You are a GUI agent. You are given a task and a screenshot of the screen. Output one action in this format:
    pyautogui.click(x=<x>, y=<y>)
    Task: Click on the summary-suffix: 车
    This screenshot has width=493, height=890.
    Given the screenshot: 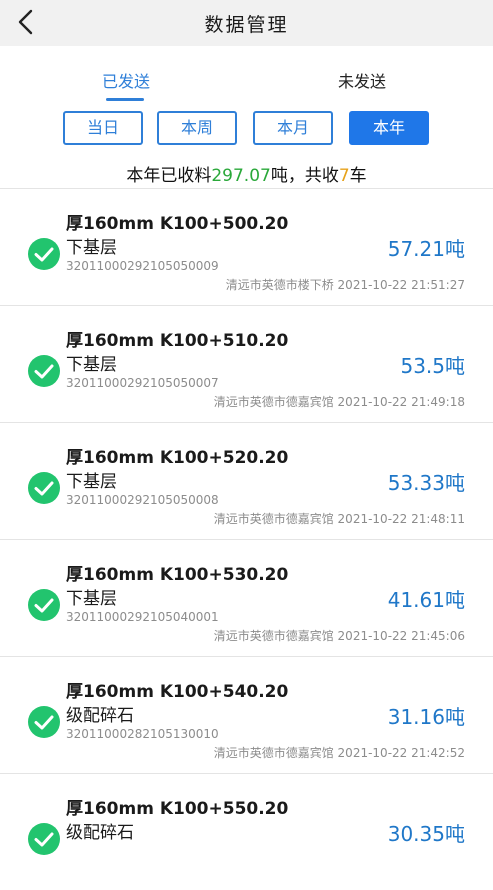 What is the action you would take?
    pyautogui.click(x=358, y=176)
    